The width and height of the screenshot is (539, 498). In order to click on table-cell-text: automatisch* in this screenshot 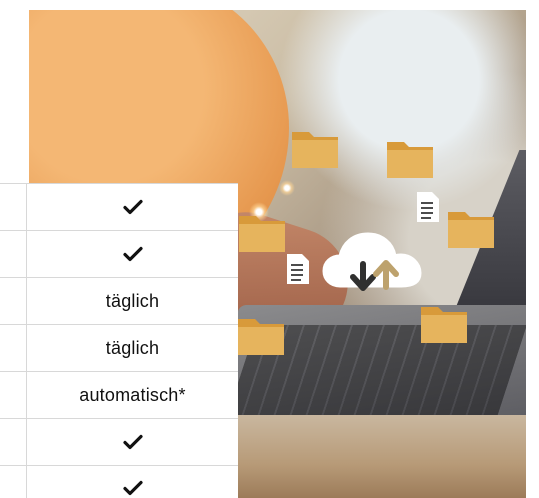, I will do `click(132, 394)`.